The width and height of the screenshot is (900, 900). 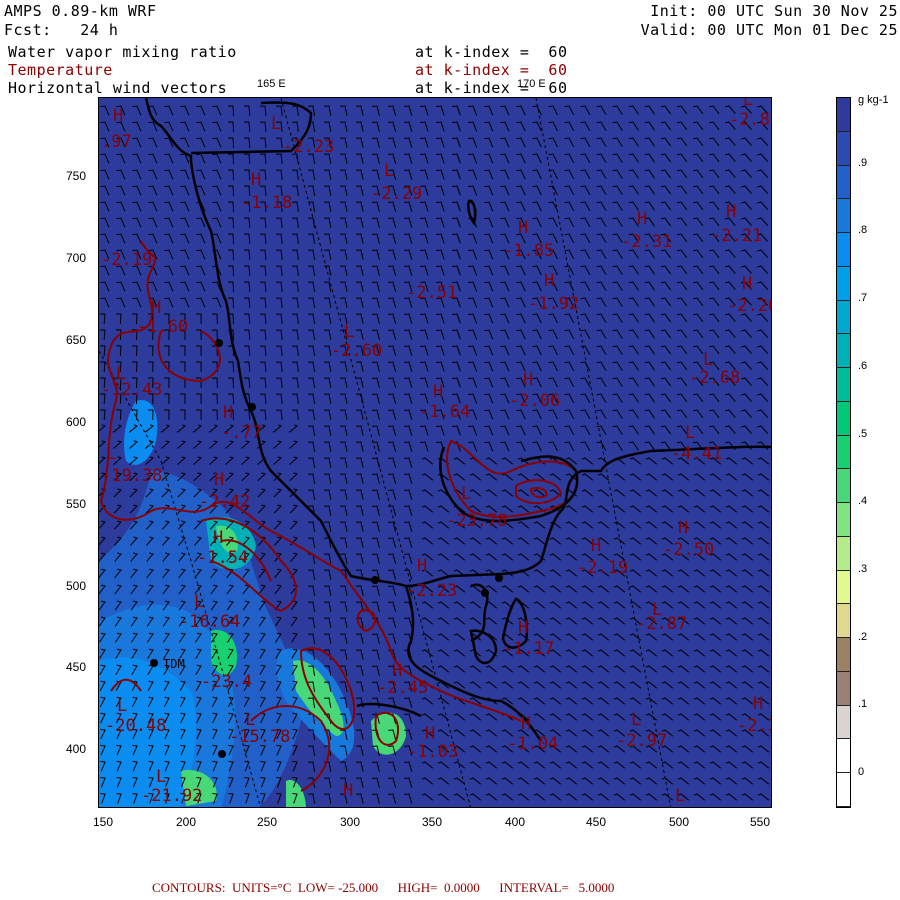 What do you see at coordinates (863, 298) in the screenshot?
I see `colorbar-label: .7` at bounding box center [863, 298].